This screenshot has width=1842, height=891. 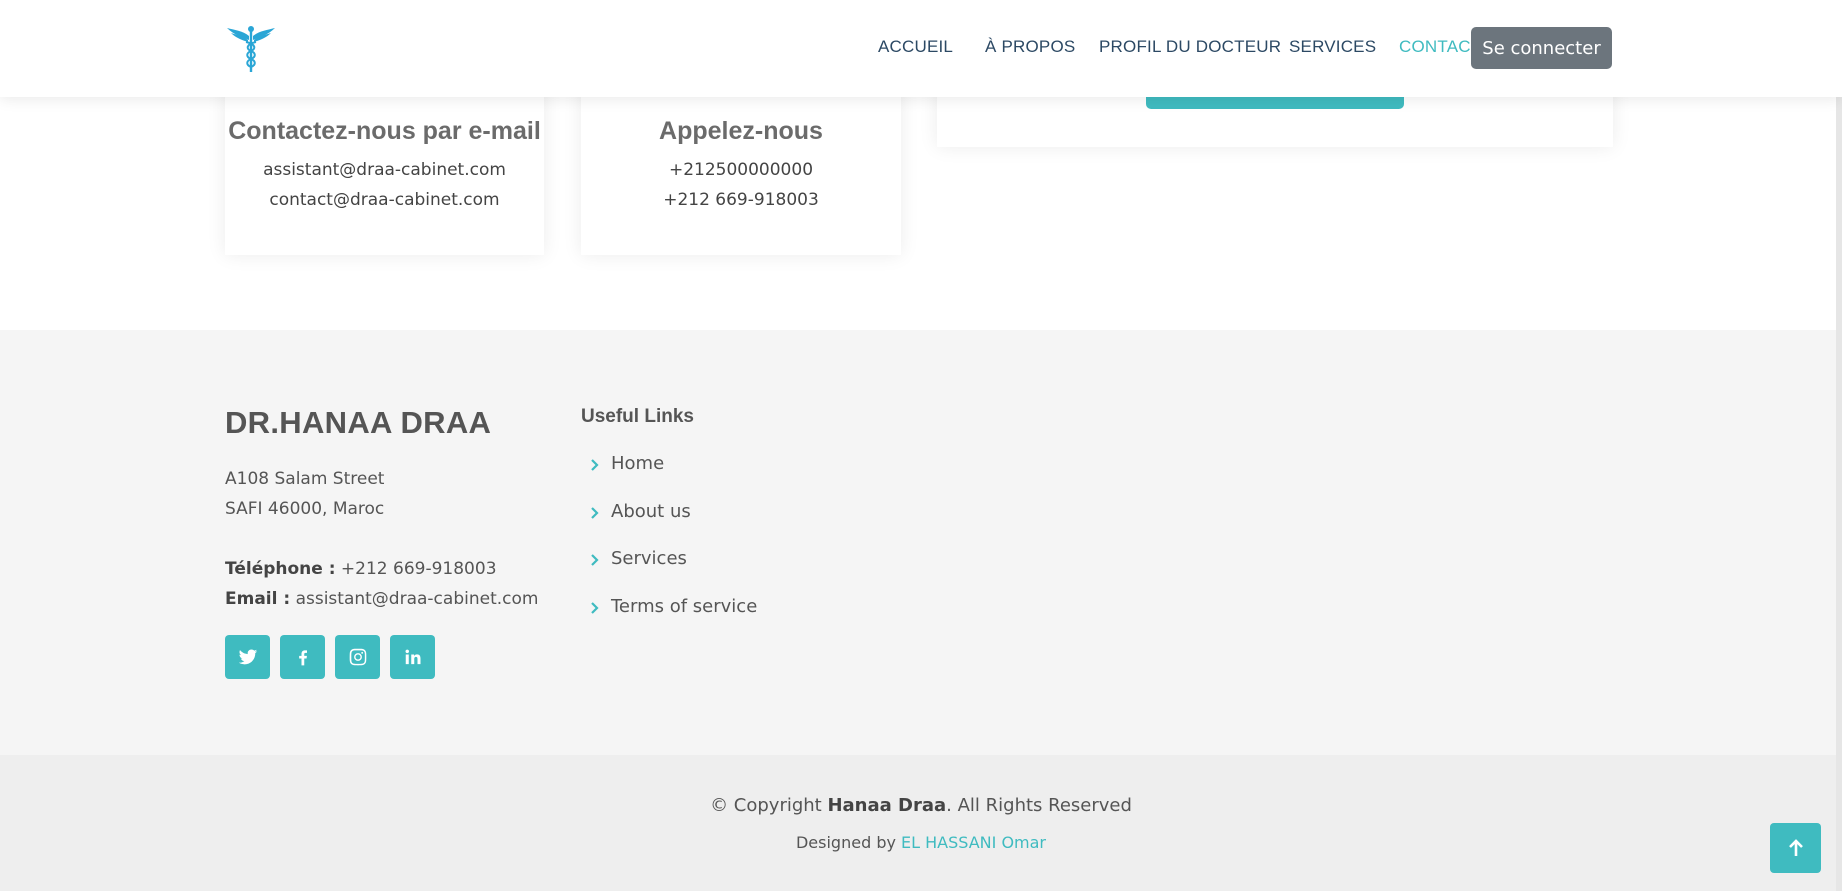 What do you see at coordinates (1839, 445) in the screenshot?
I see `scrollbar` at bounding box center [1839, 445].